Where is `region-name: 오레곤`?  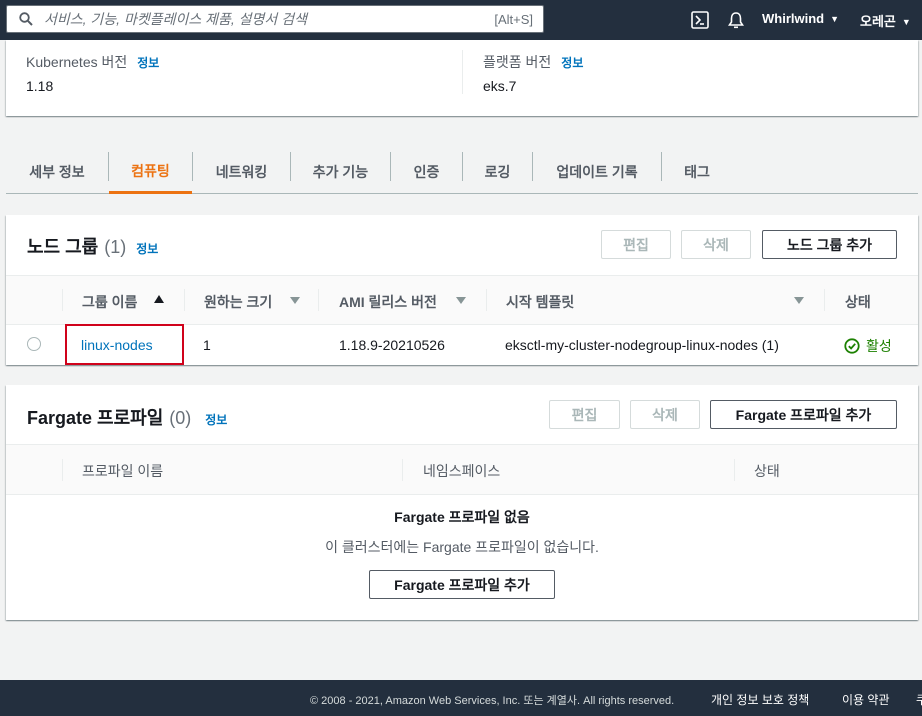 region-name: 오레곤 is located at coordinates (878, 21).